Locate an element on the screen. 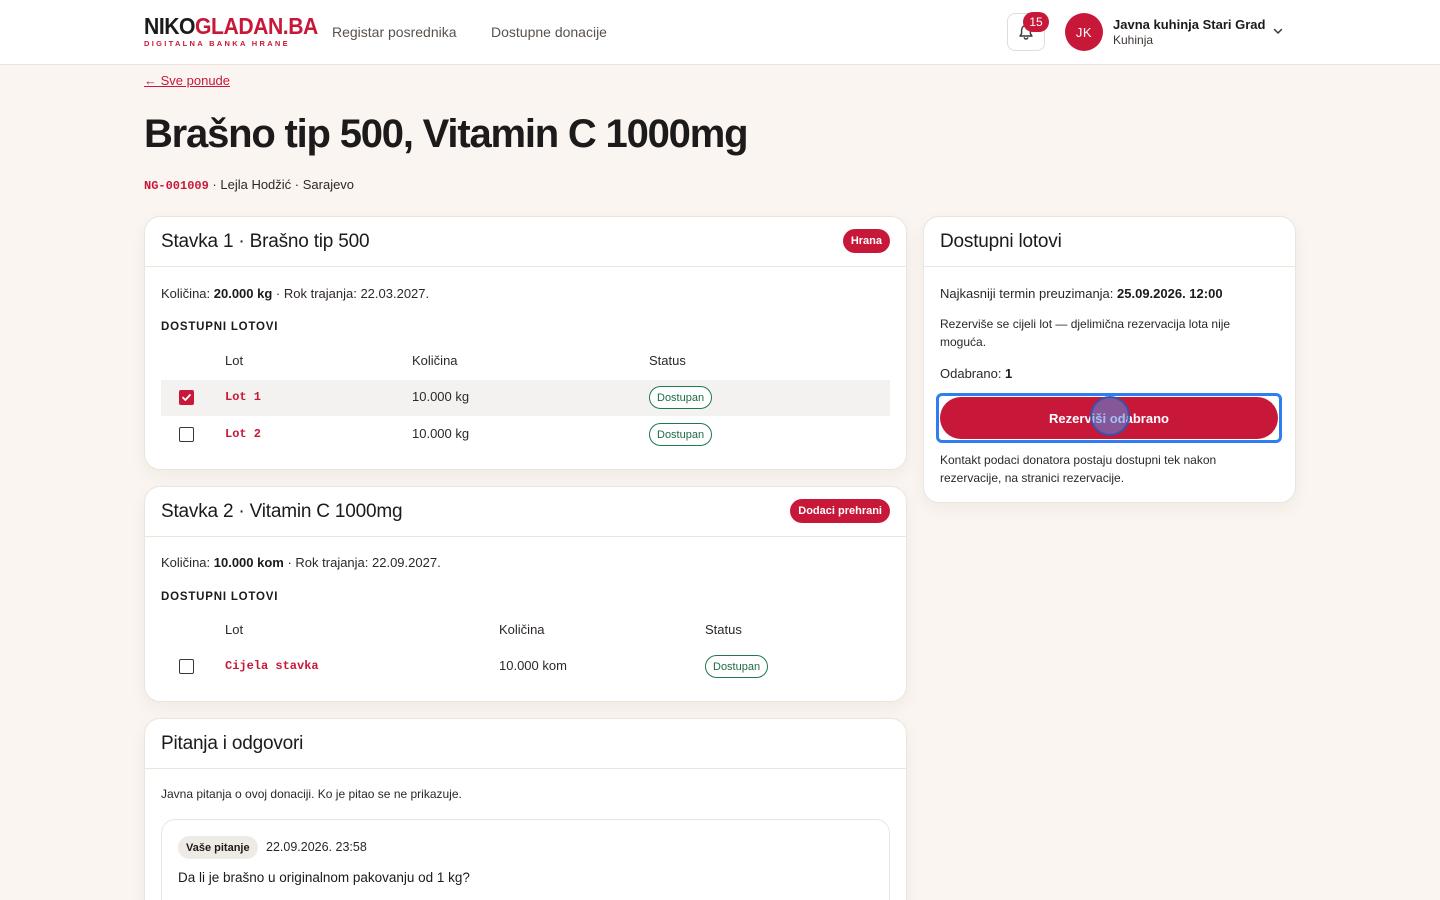 Image resolution: width=1440 pixels, height=900 pixels. donation-meta: NG-001009 · Lejla Hodžić · Sarajevo is located at coordinates (249, 185).